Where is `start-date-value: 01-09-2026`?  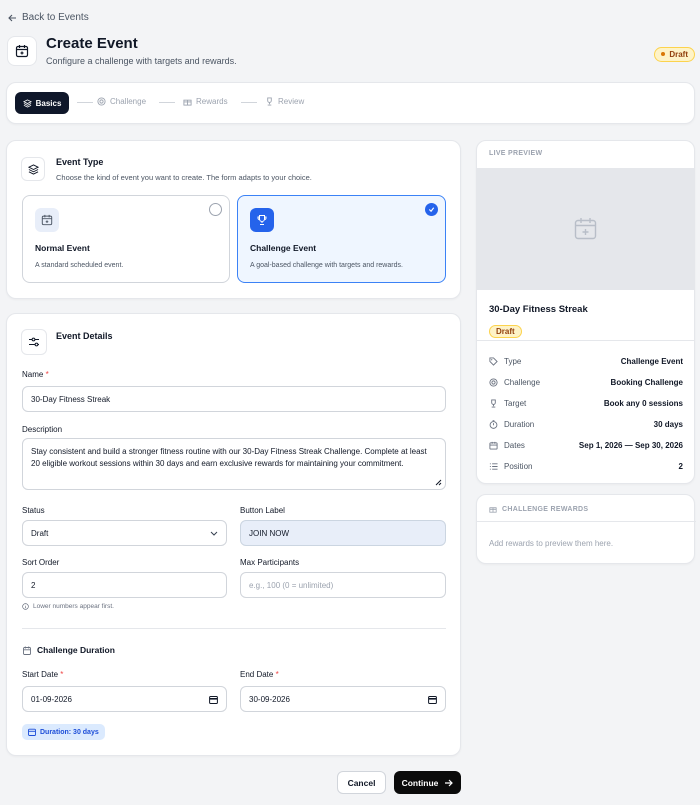
start-date-value: 01-09-2026 is located at coordinates (51, 699).